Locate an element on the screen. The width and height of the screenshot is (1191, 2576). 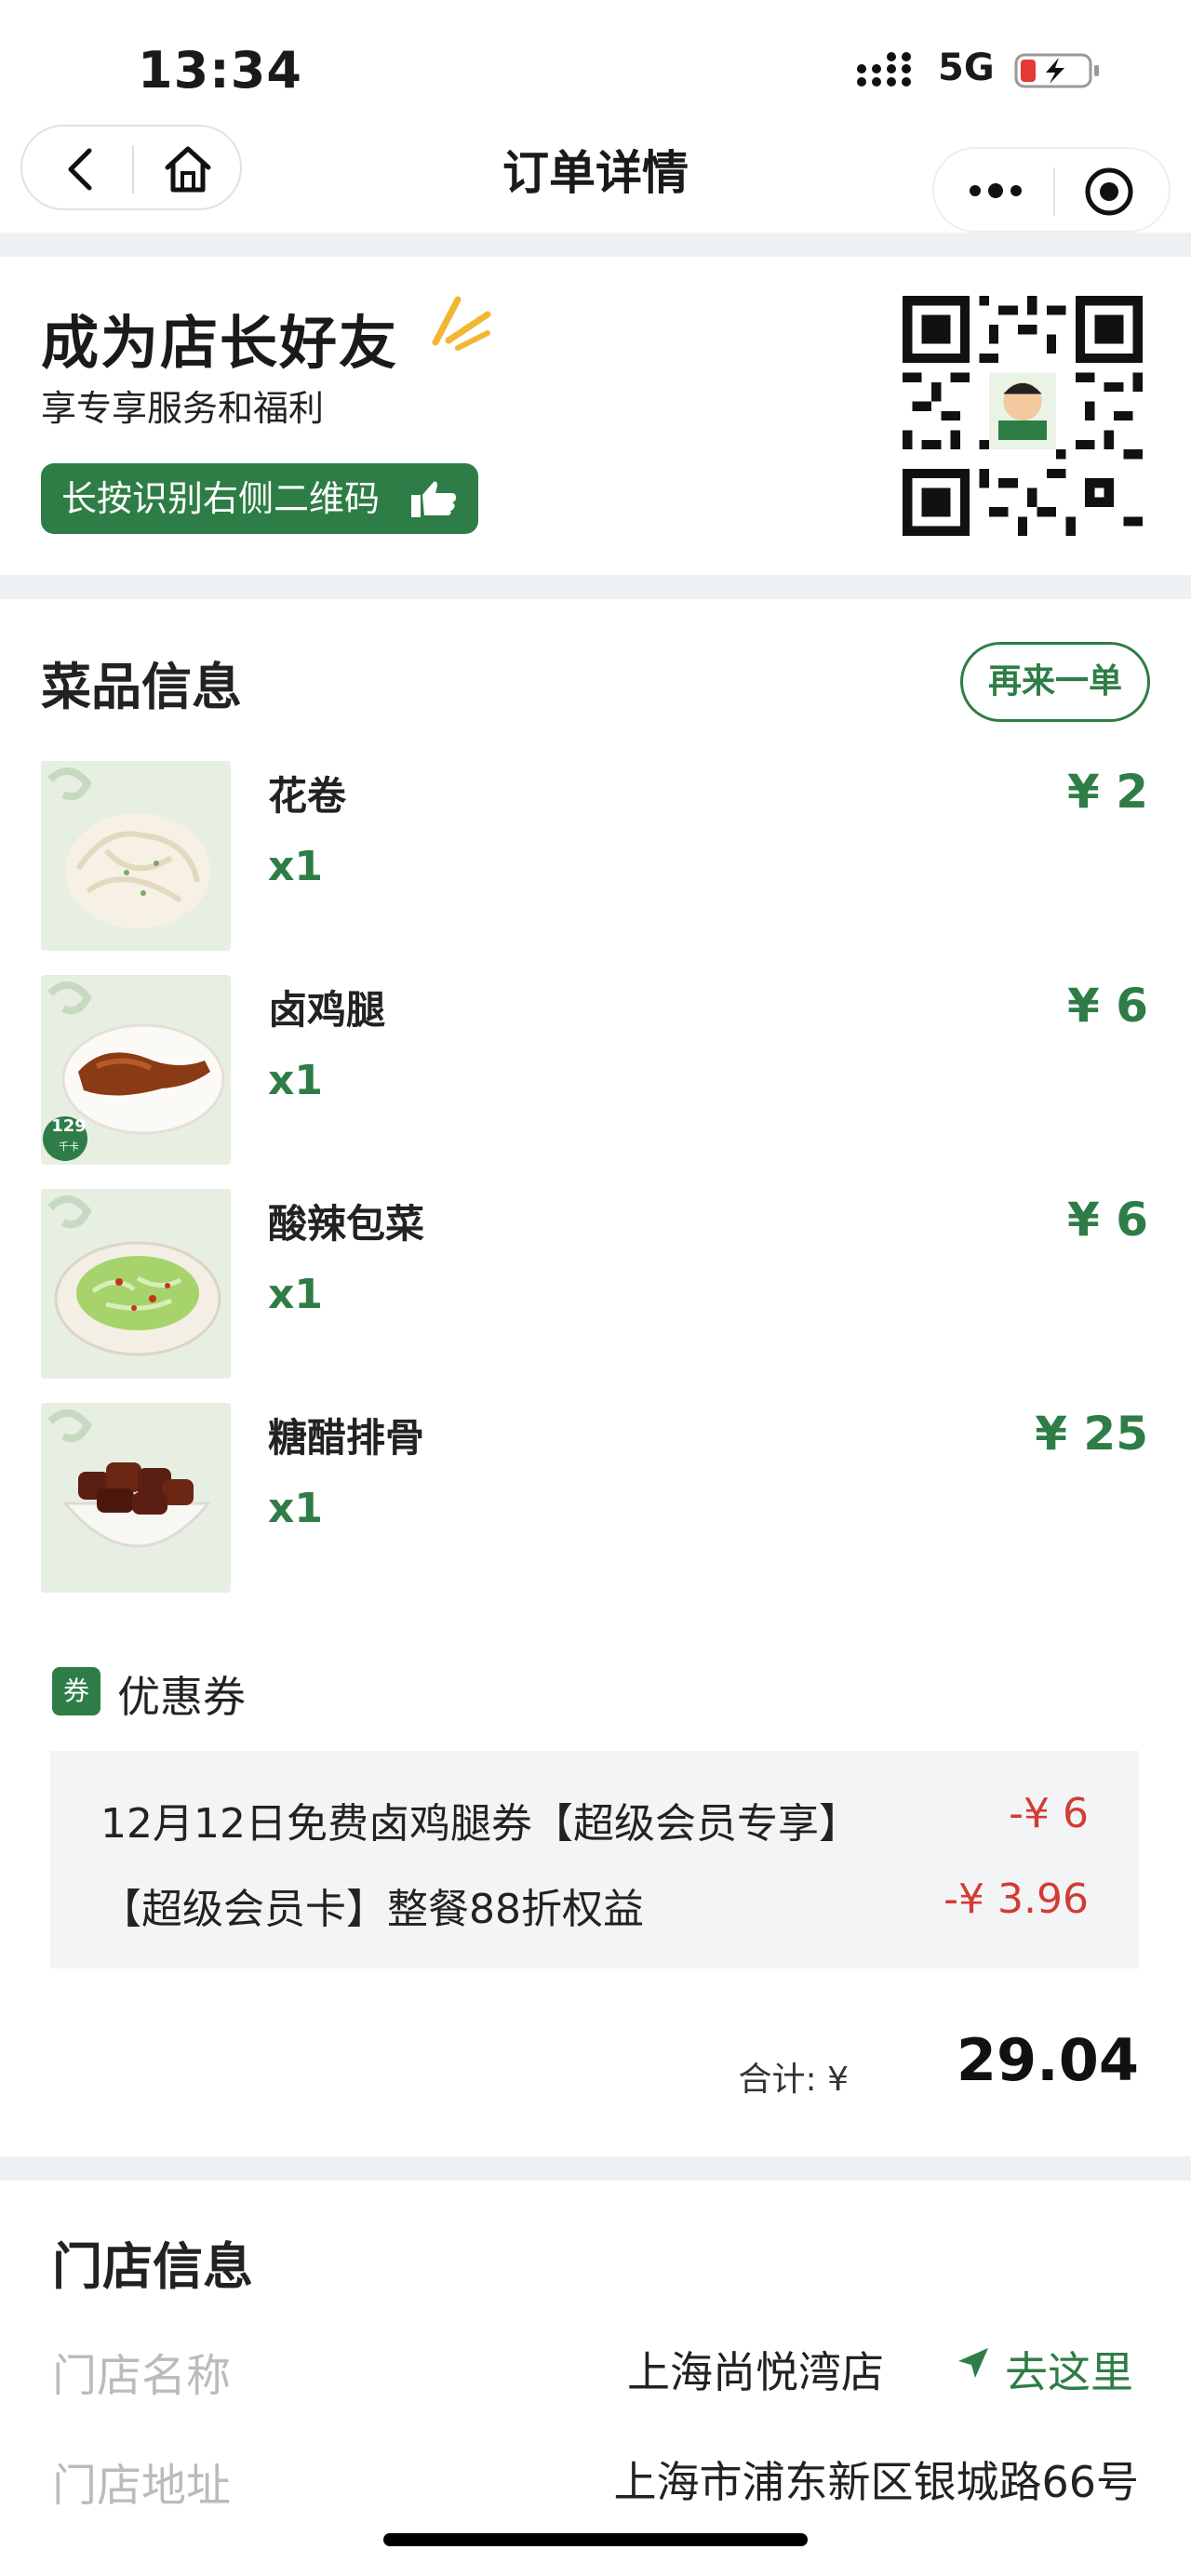
total-label: 合计: ¥ is located at coordinates (793, 2080).